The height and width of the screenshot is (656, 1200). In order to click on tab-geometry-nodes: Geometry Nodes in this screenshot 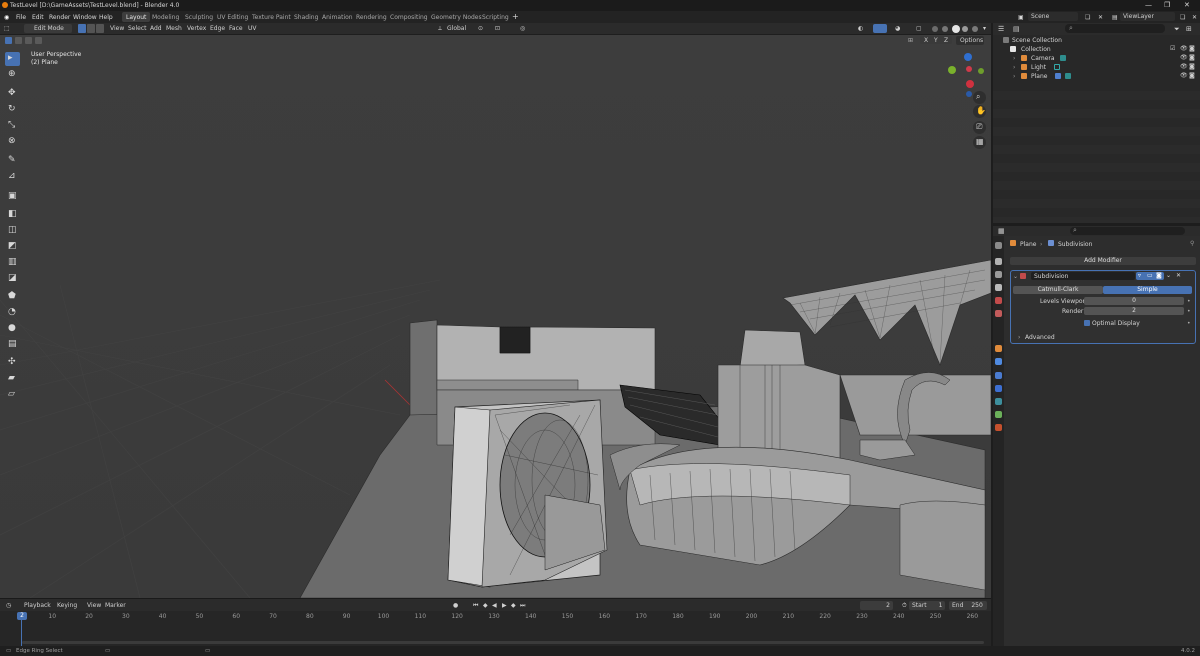, I will do `click(456, 17)`.